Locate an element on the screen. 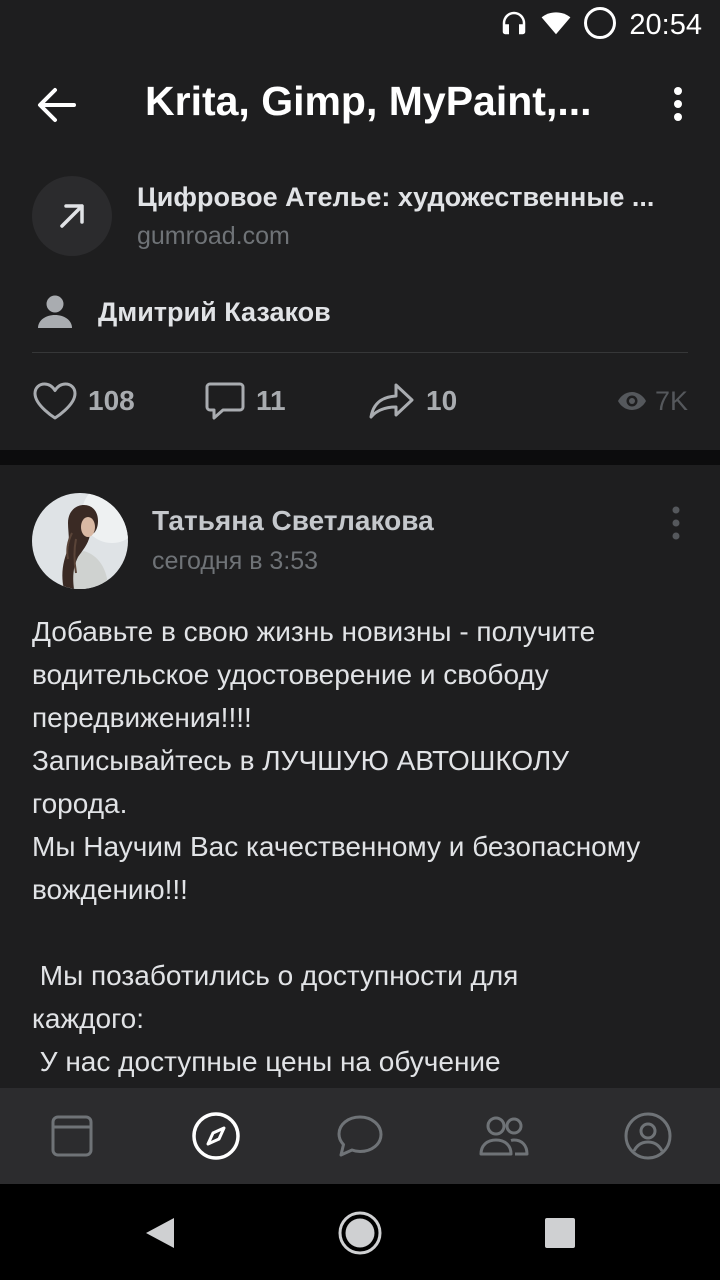 This screenshot has height=1280, width=720. back-button is located at coordinates (56, 105).